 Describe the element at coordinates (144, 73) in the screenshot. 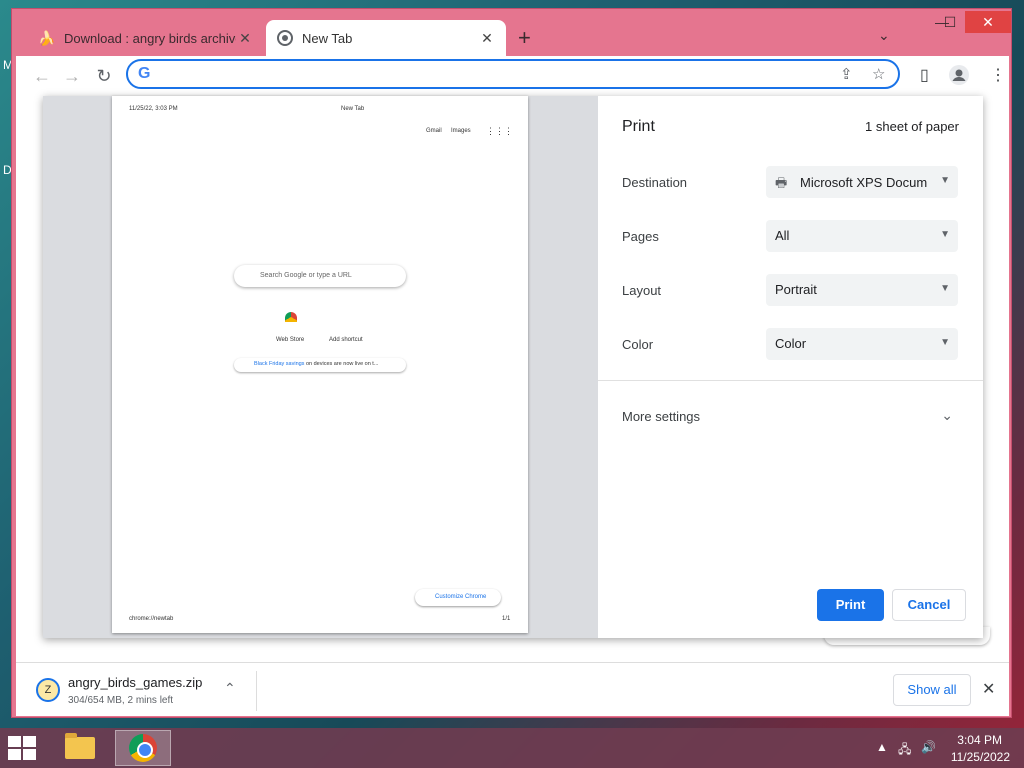

I see `google-icon: G` at that location.